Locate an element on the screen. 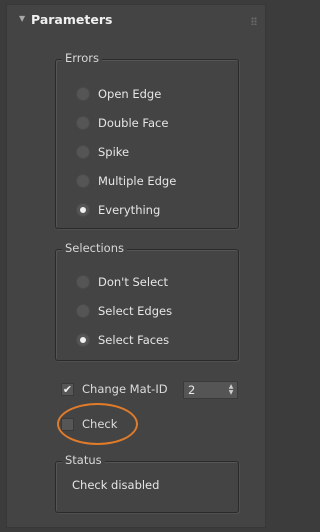 Image resolution: width=320 pixels, height=532 pixels. radio-everything: Everything is located at coordinates (118, 210).